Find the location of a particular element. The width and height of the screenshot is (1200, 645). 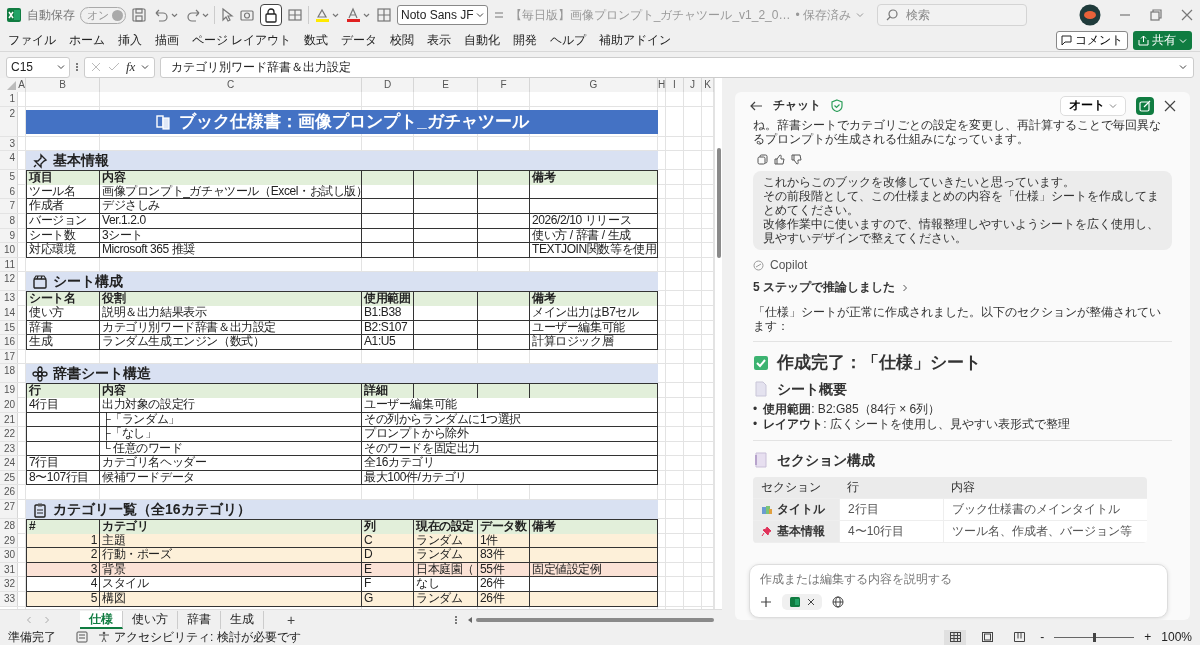

table-header-cell: セクション is located at coordinates (796, 488).